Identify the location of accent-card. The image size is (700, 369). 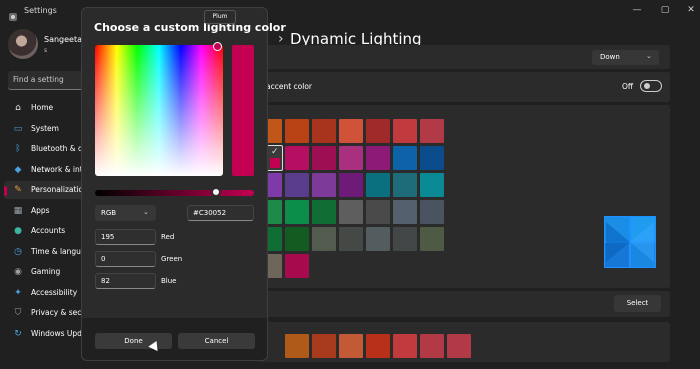
(464, 87).